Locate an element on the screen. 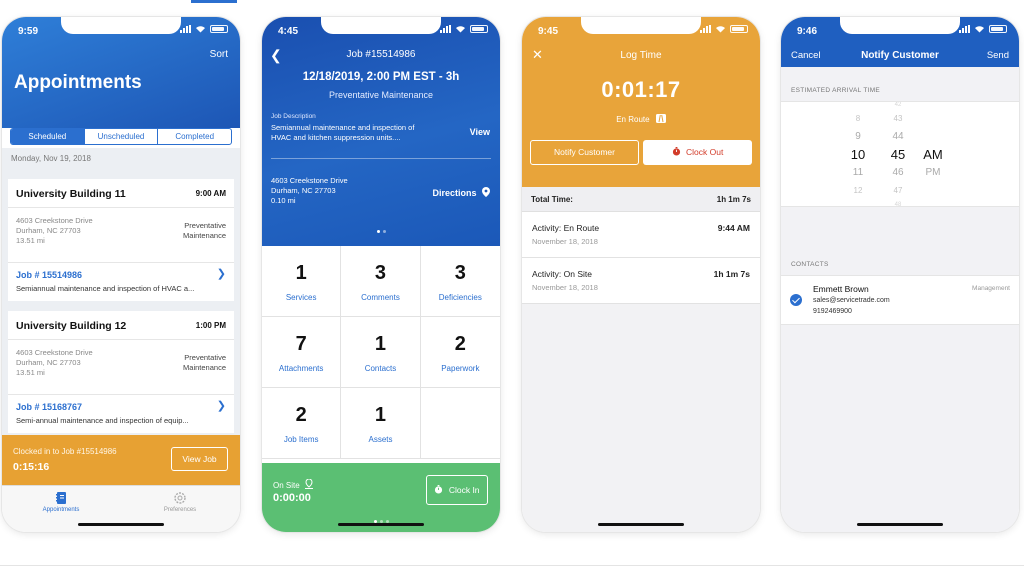 The image size is (1024, 576). view-job-button: View Job is located at coordinates (199, 459).